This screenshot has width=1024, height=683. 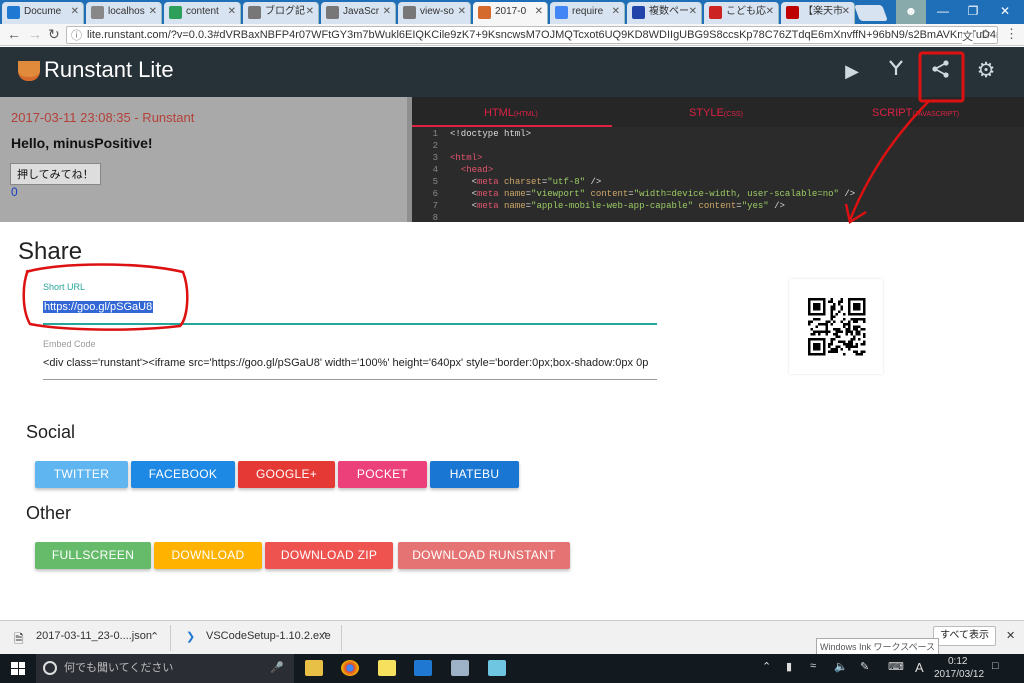 What do you see at coordinates (789, 666) in the screenshot?
I see `battery-icon: ▮` at bounding box center [789, 666].